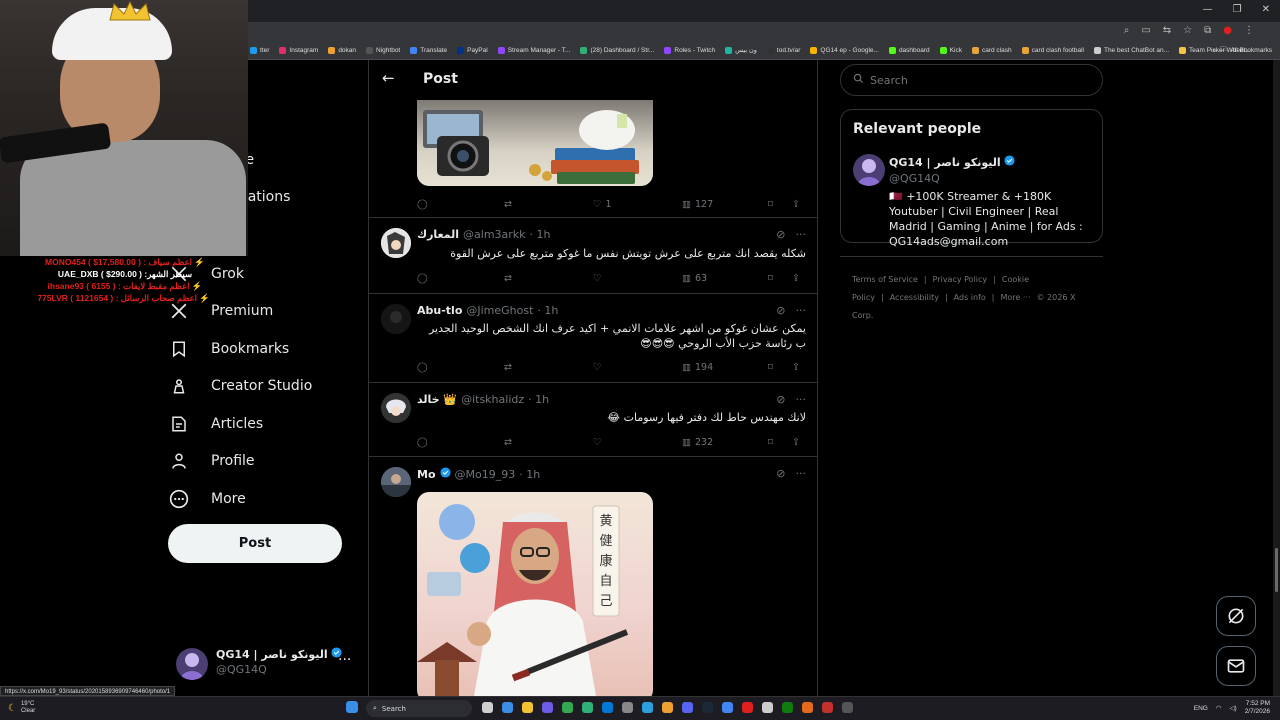 This screenshot has width=1280, height=720. Describe the element at coordinates (485, 474) in the screenshot. I see `author-handle: @Mo19_93` at that location.